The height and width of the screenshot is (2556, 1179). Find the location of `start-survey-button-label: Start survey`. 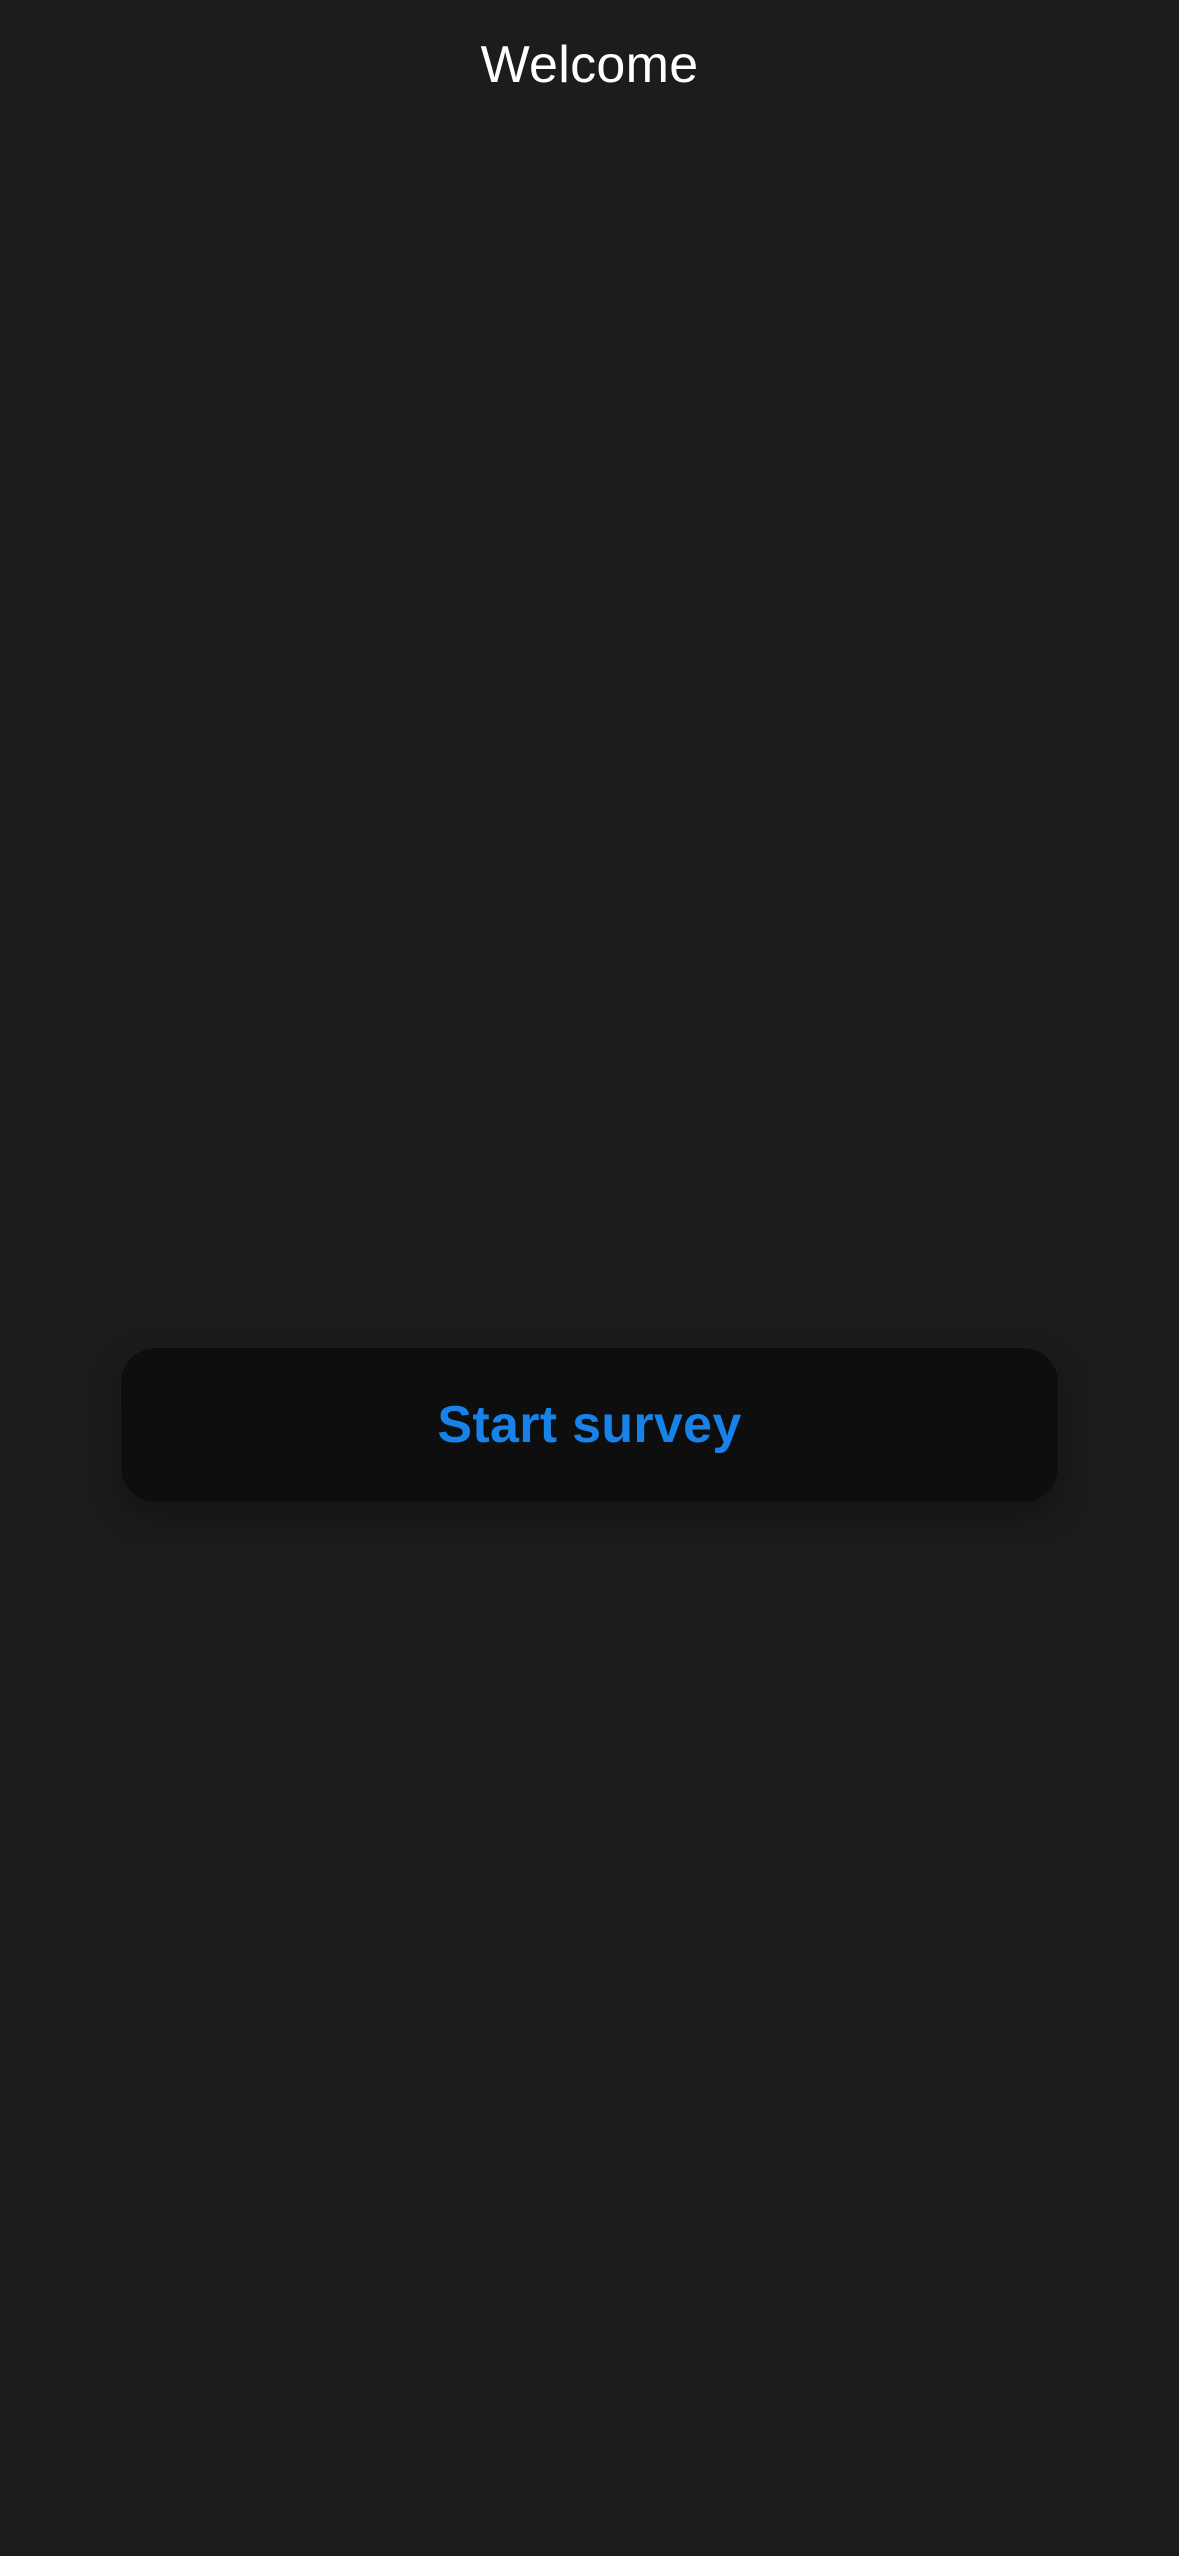

start-survey-button-label: Start survey is located at coordinates (589, 1425).